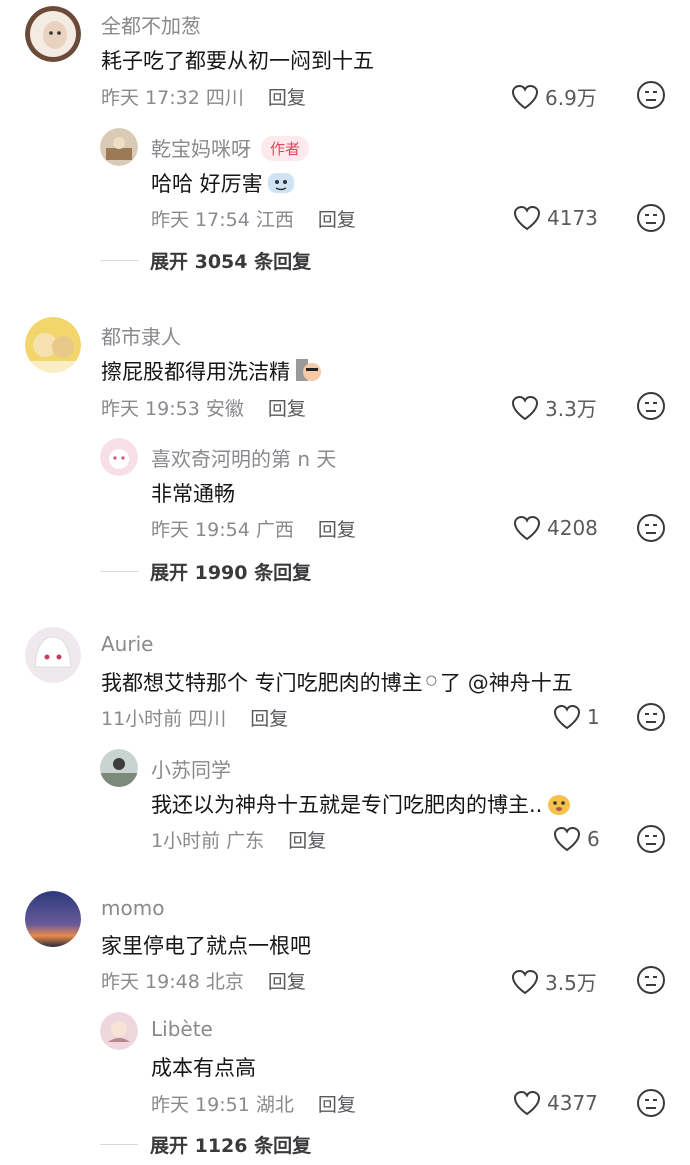  Describe the element at coordinates (206, 946) in the screenshot. I see `comment-text: 家里停电了就点一根吧` at that location.